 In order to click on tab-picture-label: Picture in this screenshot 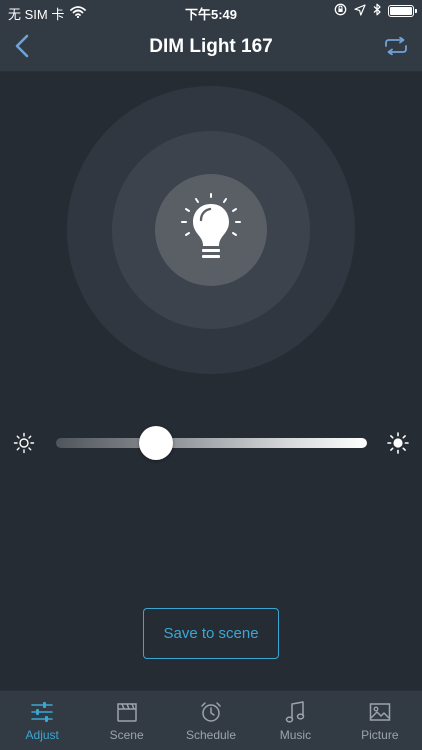, I will do `click(380, 735)`.